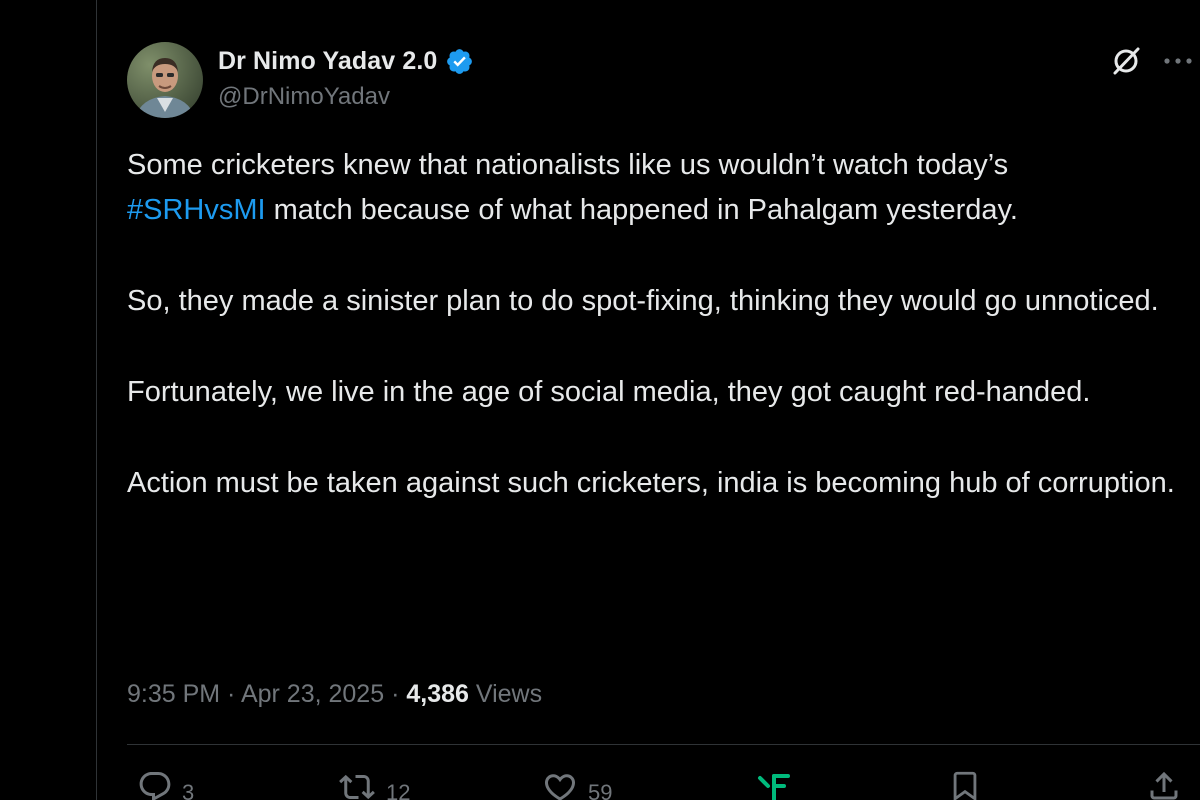  Describe the element at coordinates (1126, 61) in the screenshot. I see `grok-icon` at that location.